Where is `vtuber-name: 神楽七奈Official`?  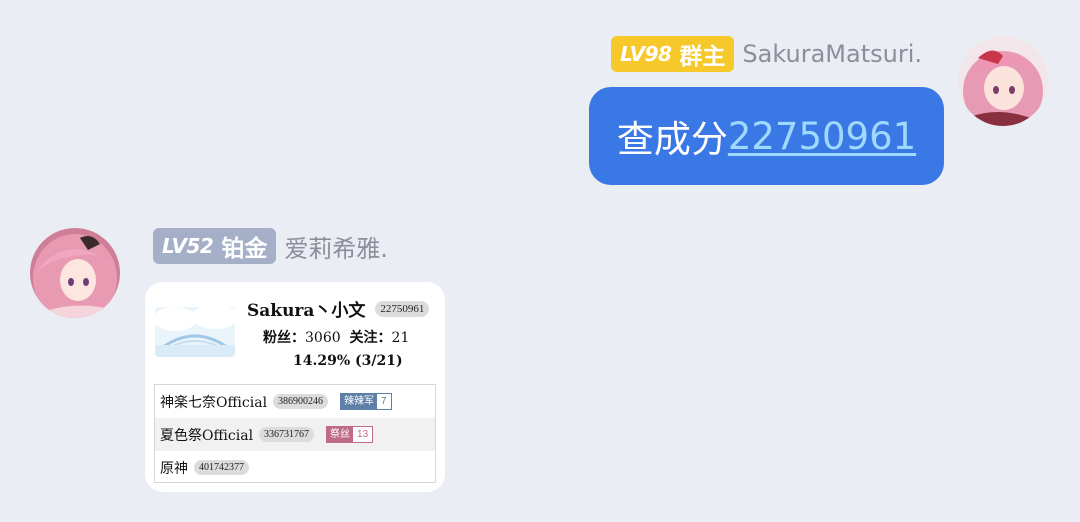 vtuber-name: 神楽七奈Official is located at coordinates (214, 402).